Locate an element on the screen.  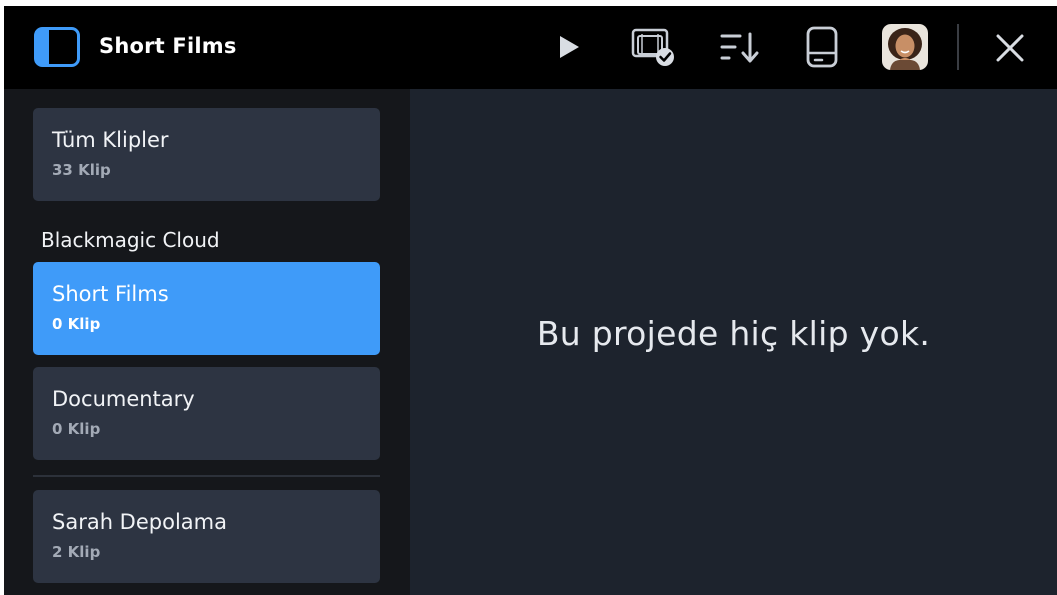
top-bar: Short Films is located at coordinates (530, 47).